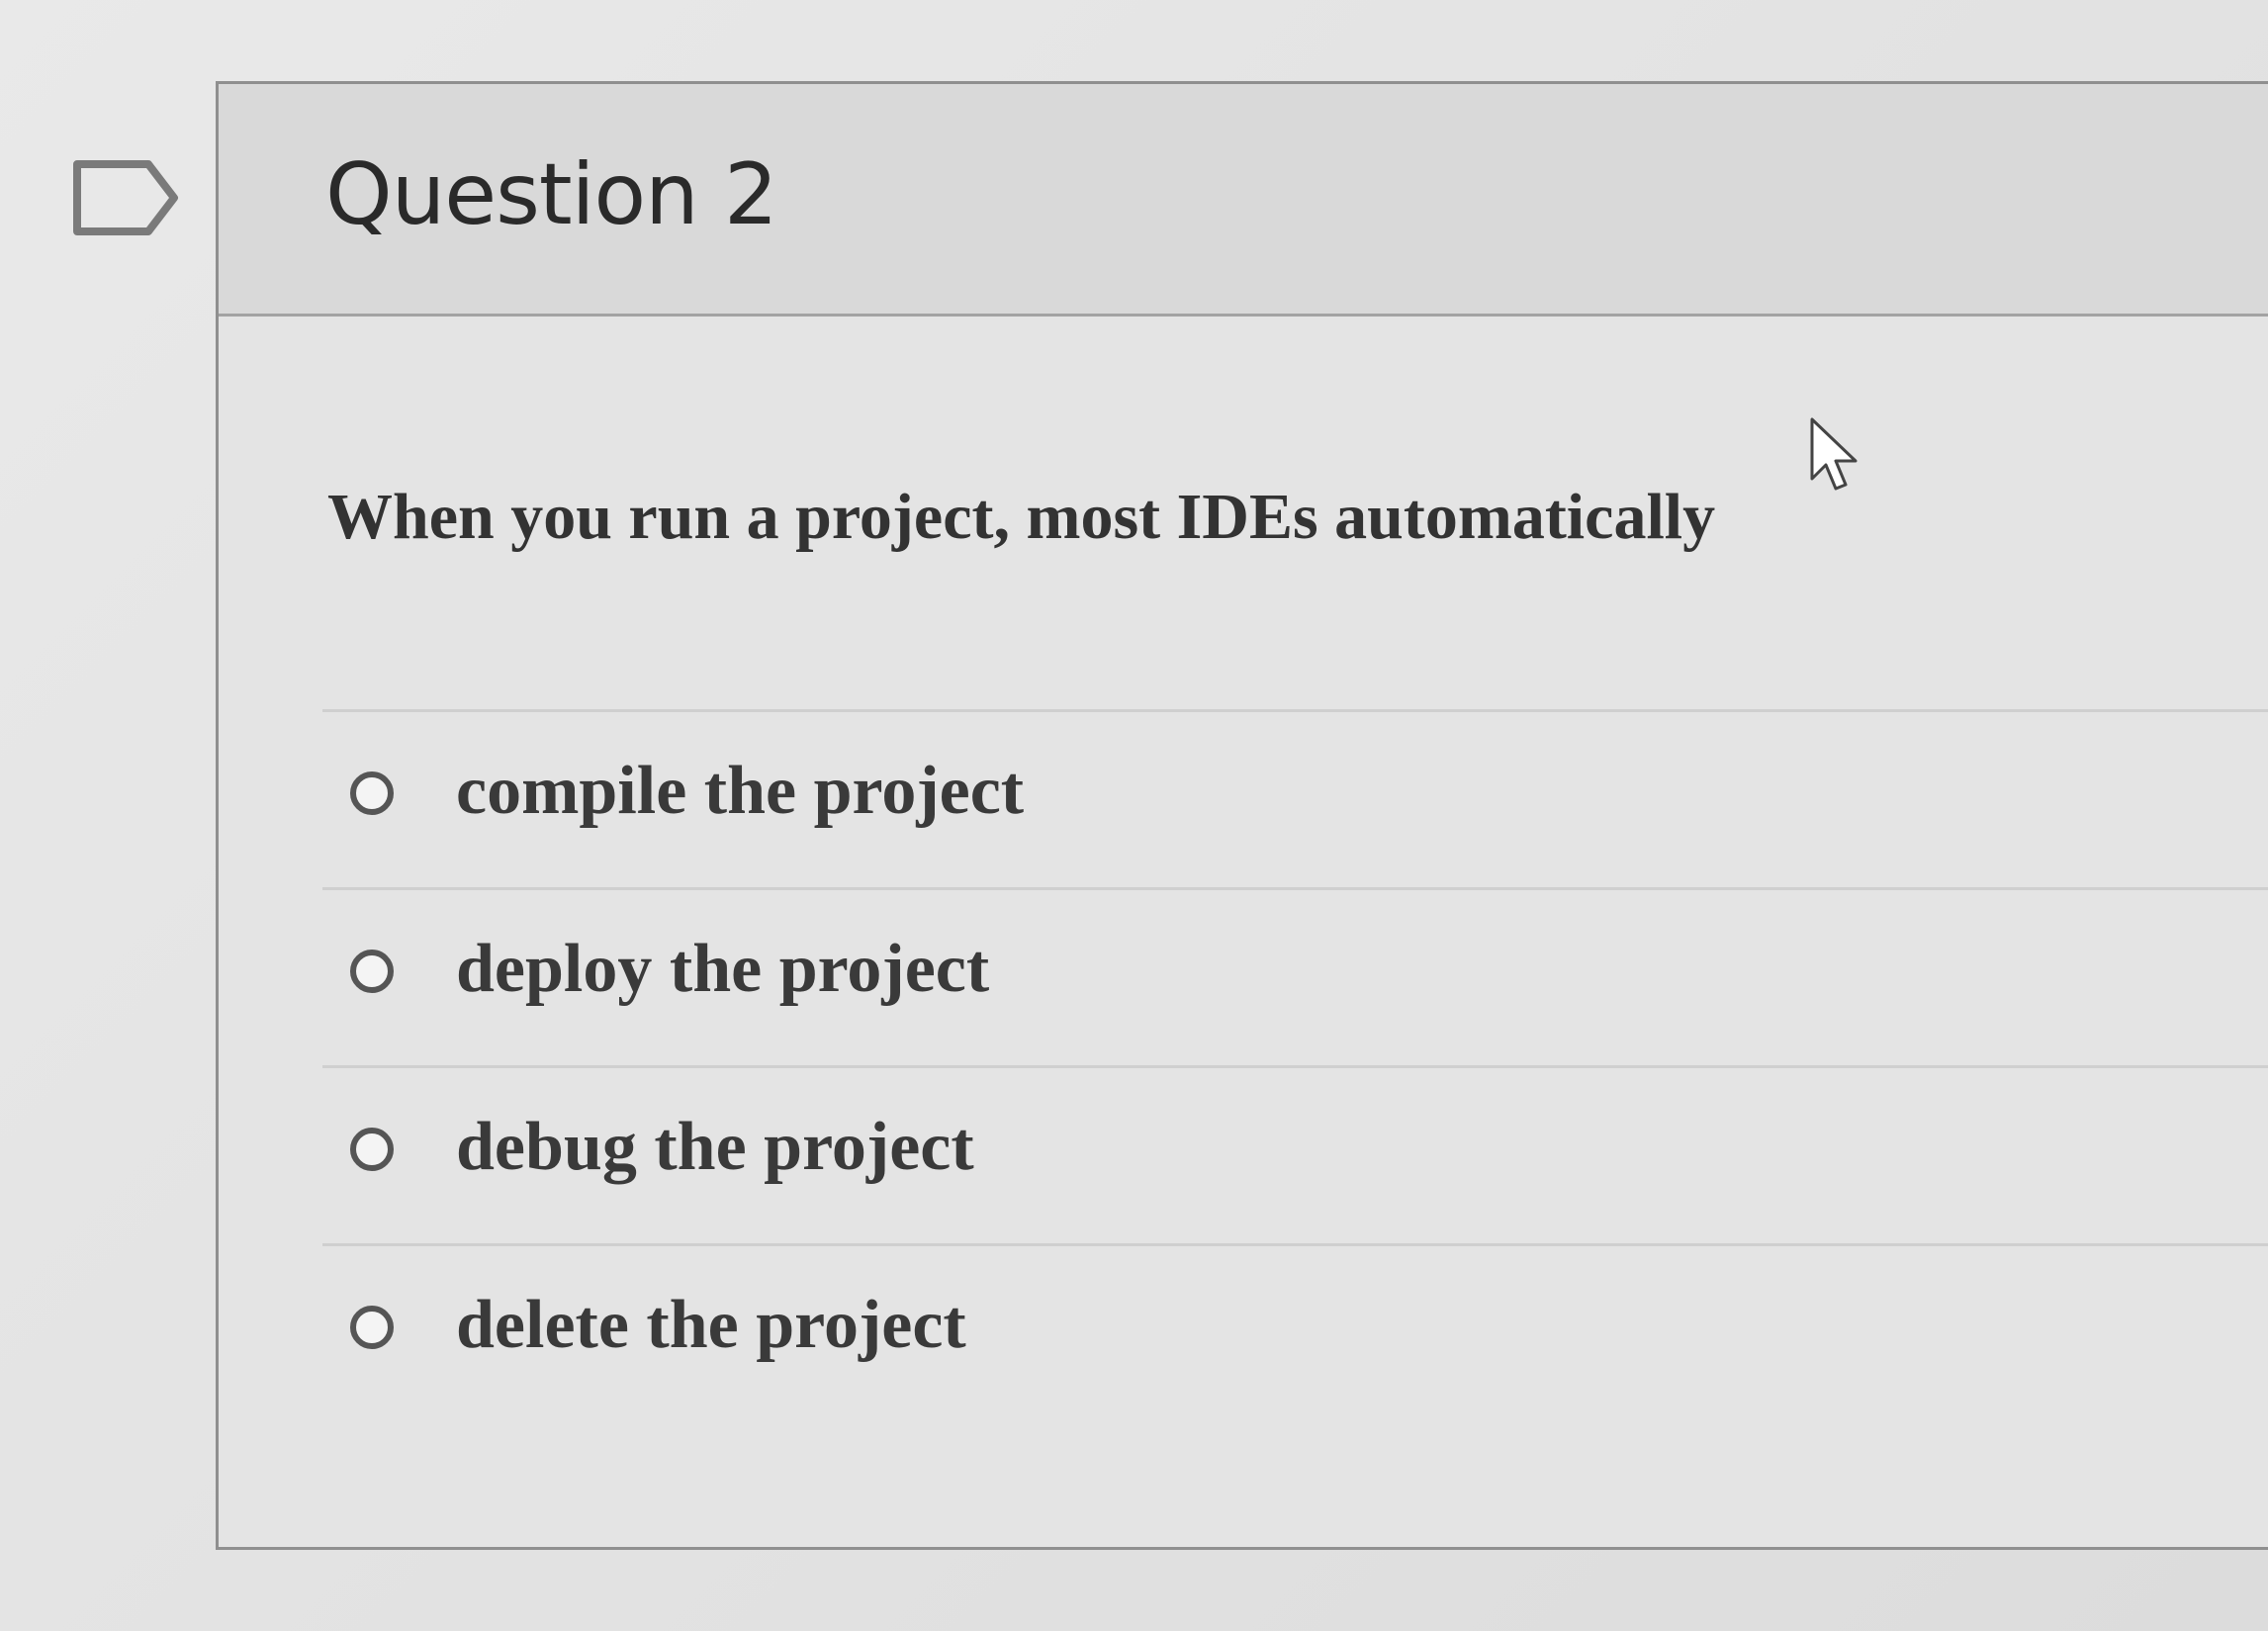 Image resolution: width=2268 pixels, height=1631 pixels. I want to click on answer-label: deploy the project, so click(722, 970).